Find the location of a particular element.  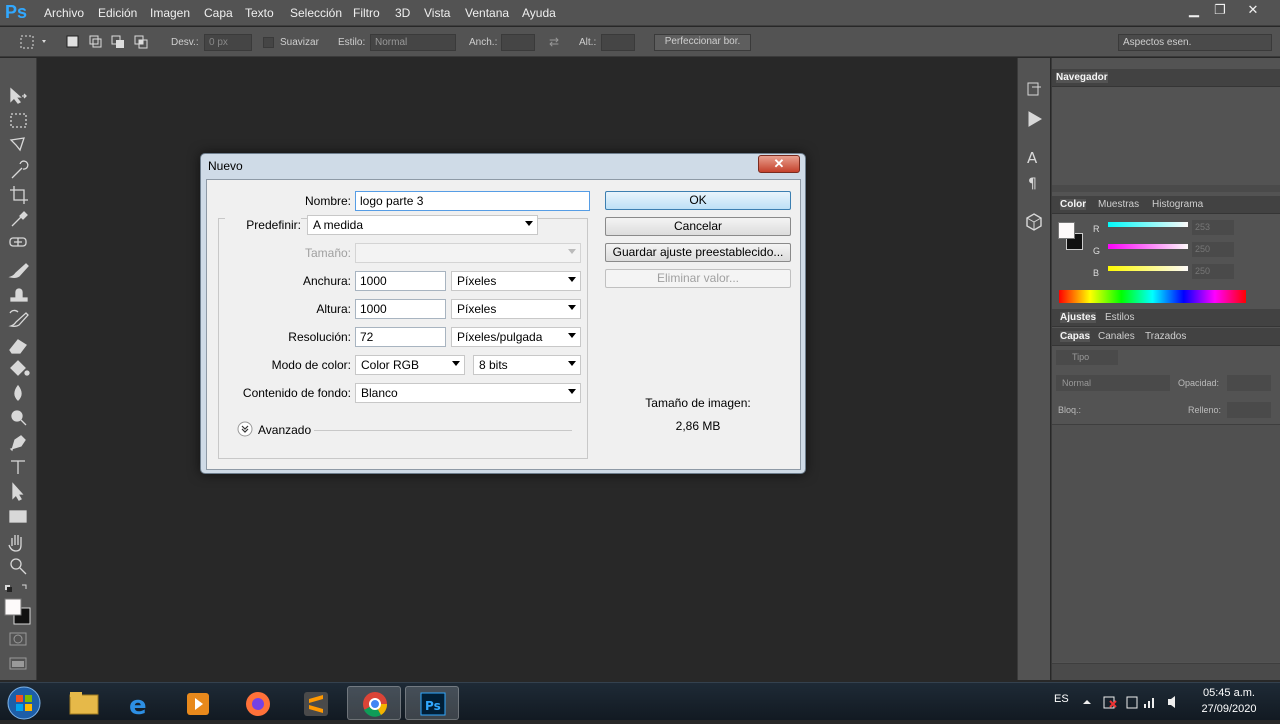

system-tray-icons is located at coordinates (1135, 702).